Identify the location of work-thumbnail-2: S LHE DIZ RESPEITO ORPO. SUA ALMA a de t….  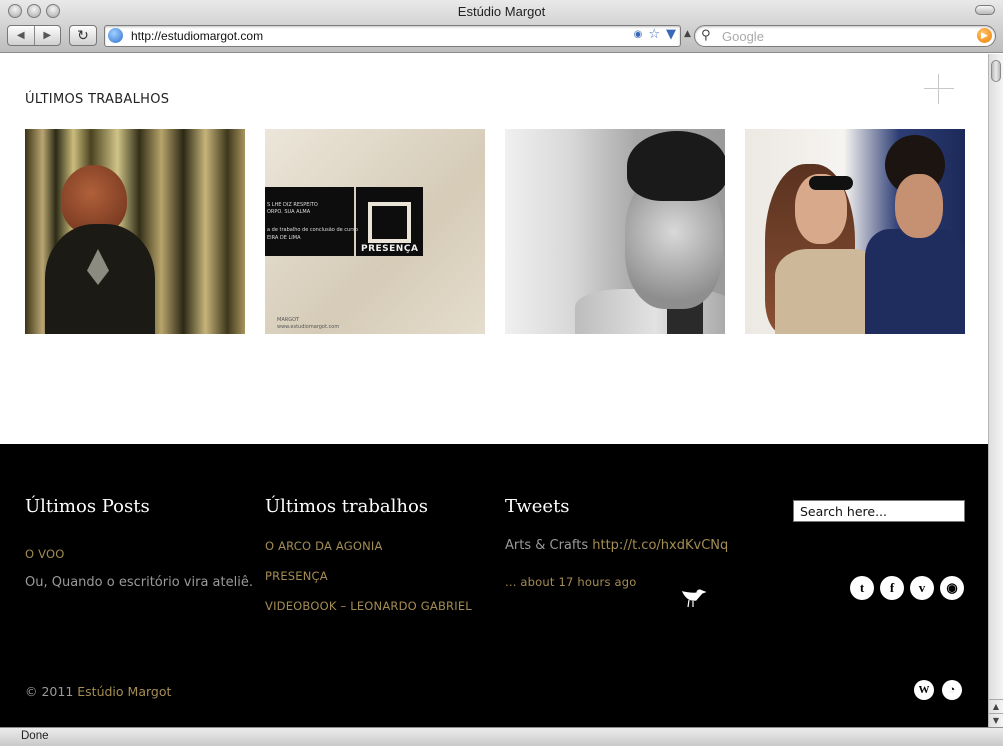
(375, 231).